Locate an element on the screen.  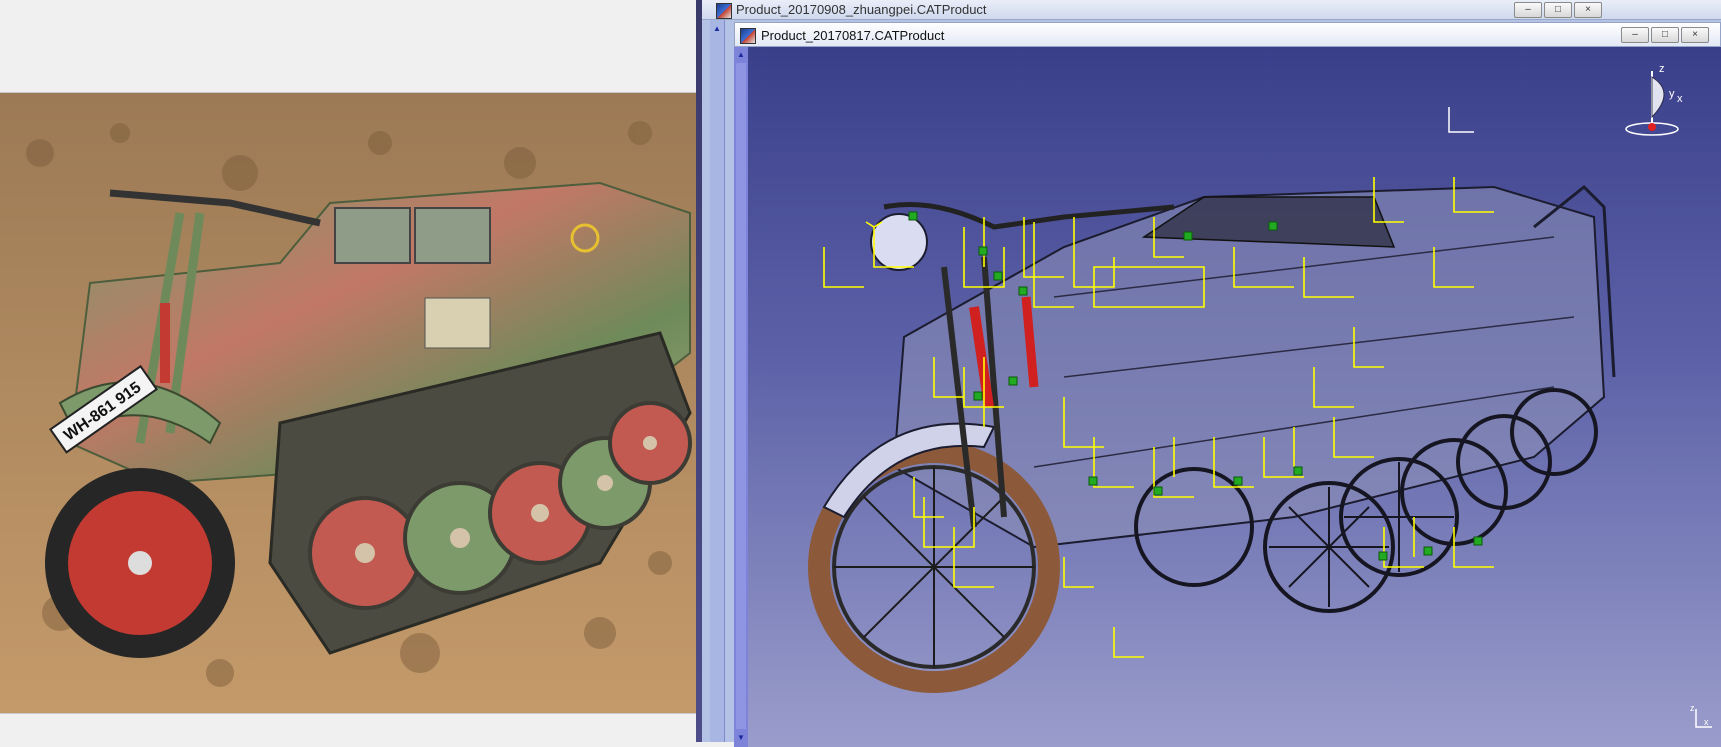
outer-vertical-scrollbar: ▲ is located at coordinates (717, 381).